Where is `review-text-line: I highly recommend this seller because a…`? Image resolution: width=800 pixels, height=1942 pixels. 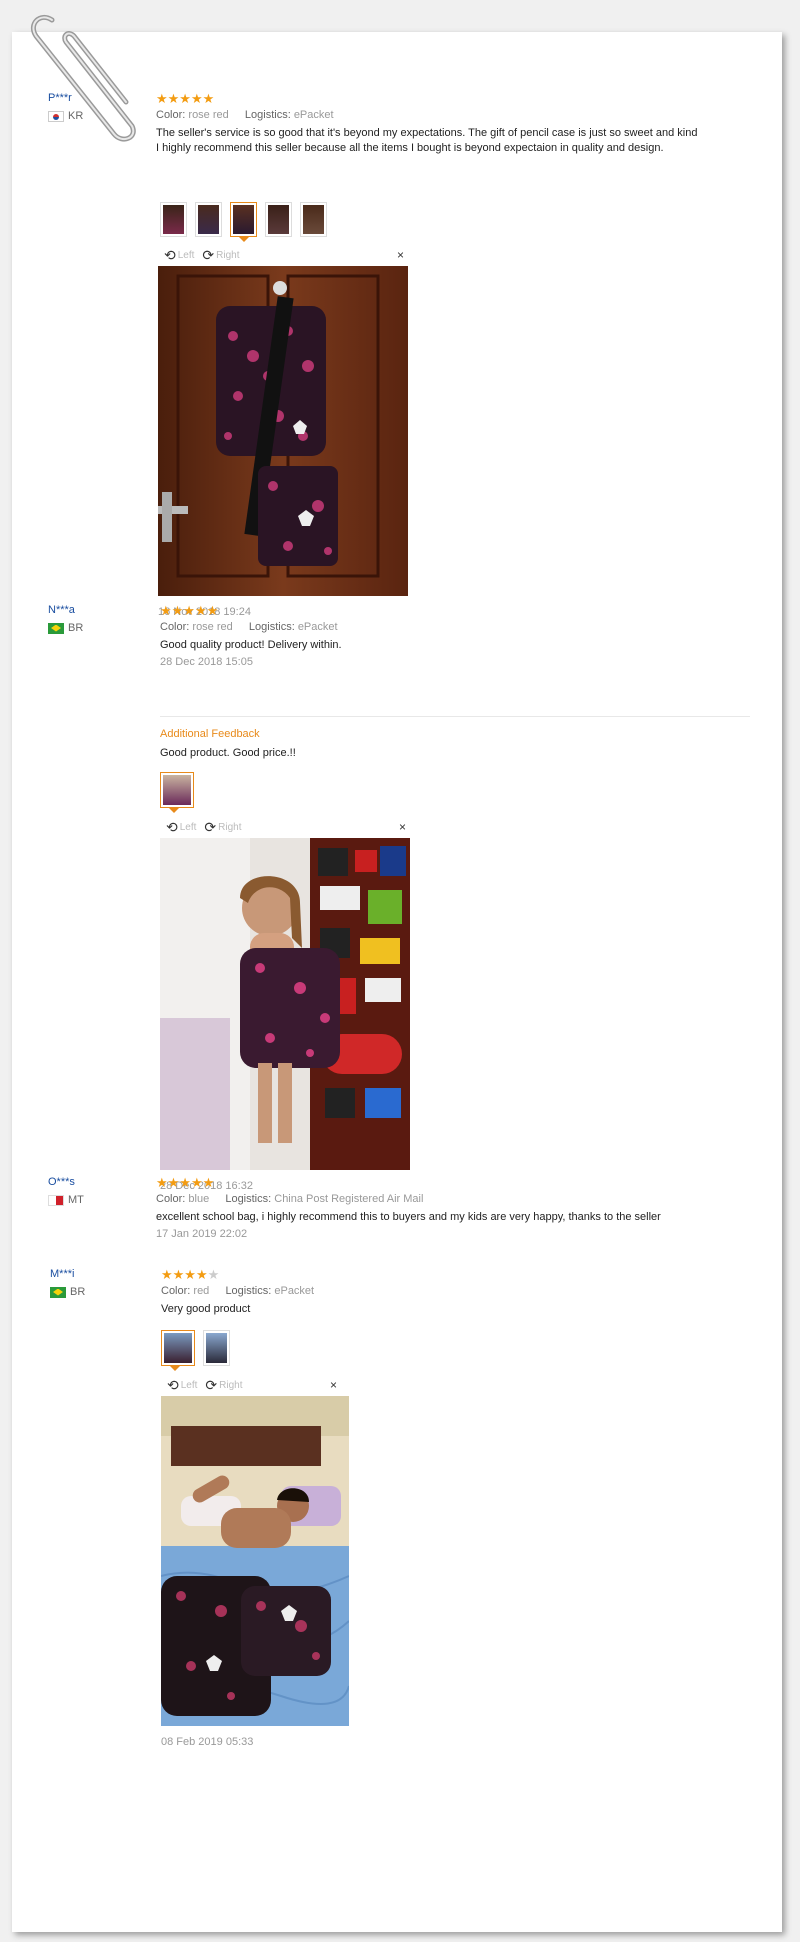
review-text-line: I highly recommend this seller because a… is located at coordinates (410, 148).